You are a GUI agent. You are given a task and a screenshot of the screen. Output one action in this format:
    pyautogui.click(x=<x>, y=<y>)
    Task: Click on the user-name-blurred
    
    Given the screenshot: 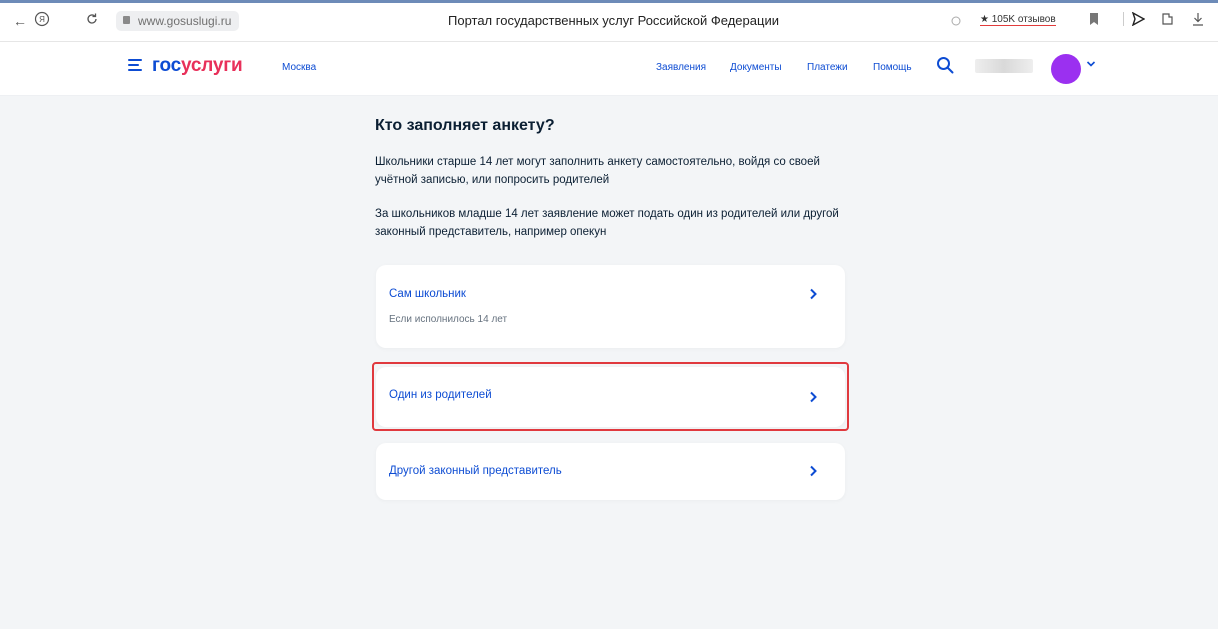 What is the action you would take?
    pyautogui.click(x=1004, y=66)
    